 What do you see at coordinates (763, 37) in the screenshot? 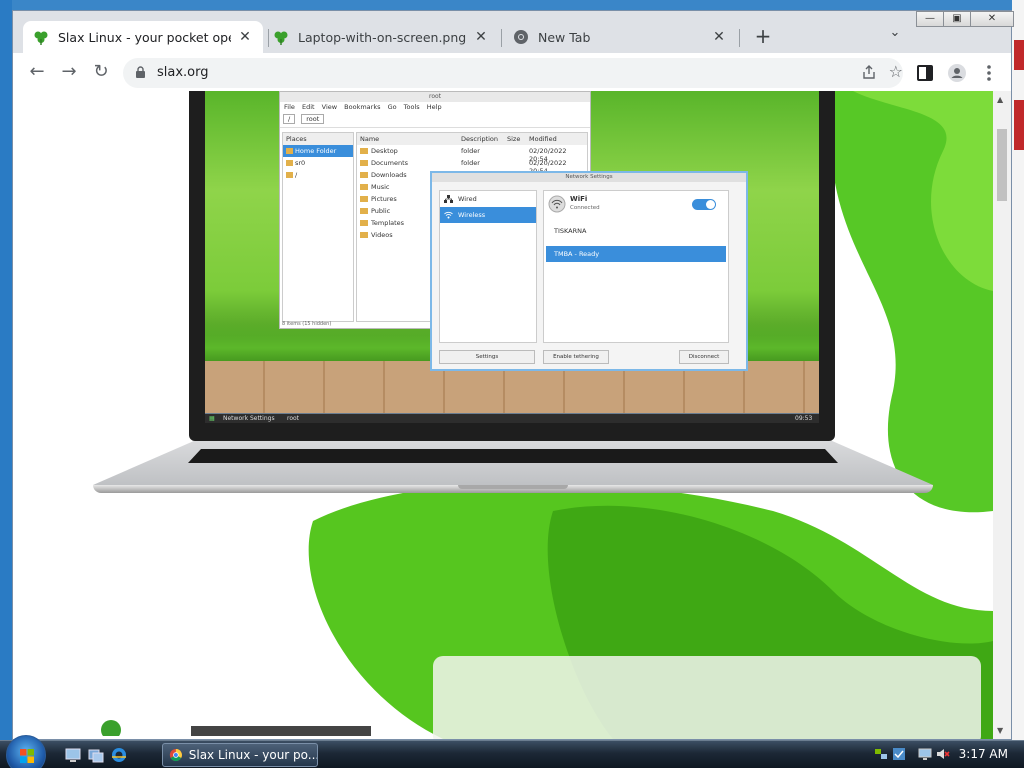
I see `new-tab-button: +` at bounding box center [763, 37].